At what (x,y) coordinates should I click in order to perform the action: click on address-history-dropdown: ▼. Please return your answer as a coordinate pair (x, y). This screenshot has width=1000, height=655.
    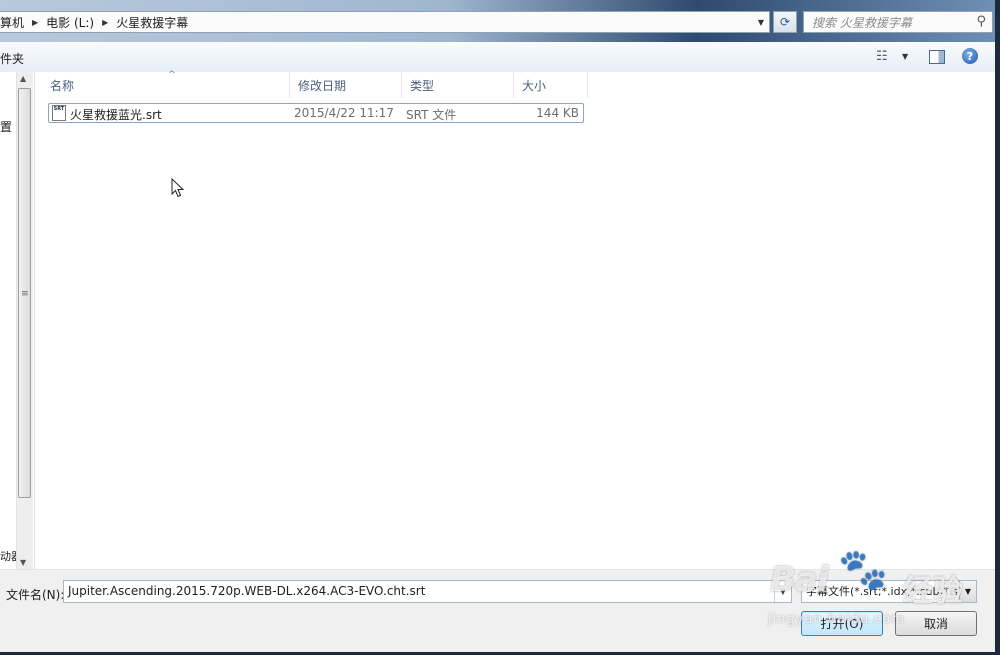
    Looking at the image, I should click on (761, 22).